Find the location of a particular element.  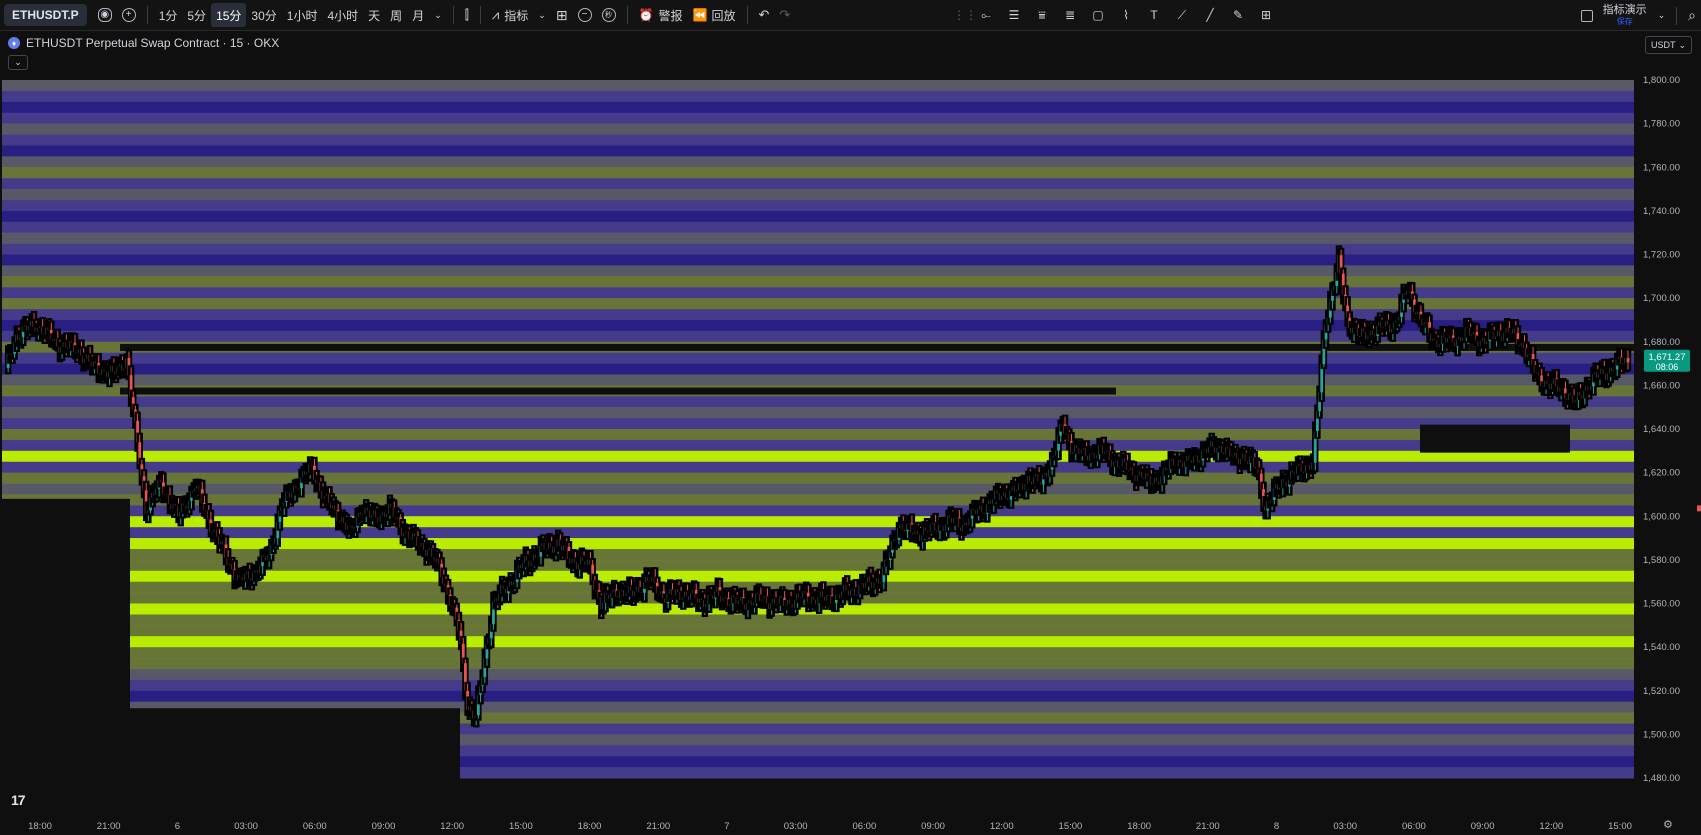

horizontal-ray-icon: ⟜ is located at coordinates (986, 15).